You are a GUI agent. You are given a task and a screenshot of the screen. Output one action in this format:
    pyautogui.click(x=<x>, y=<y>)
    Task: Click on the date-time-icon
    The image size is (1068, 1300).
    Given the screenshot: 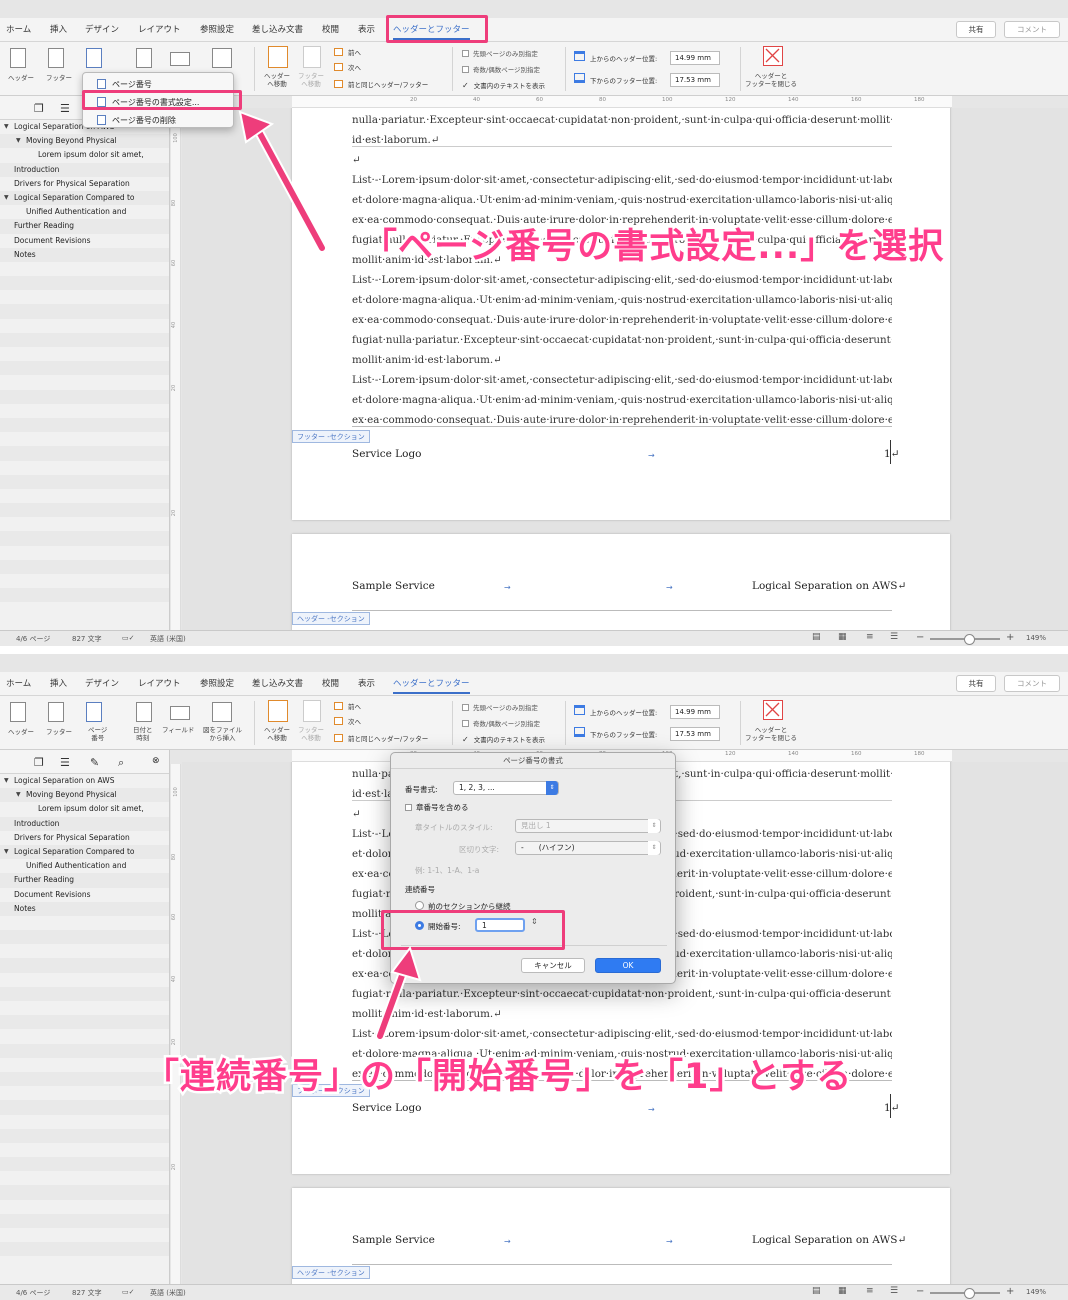 What is the action you would take?
    pyautogui.click(x=144, y=712)
    